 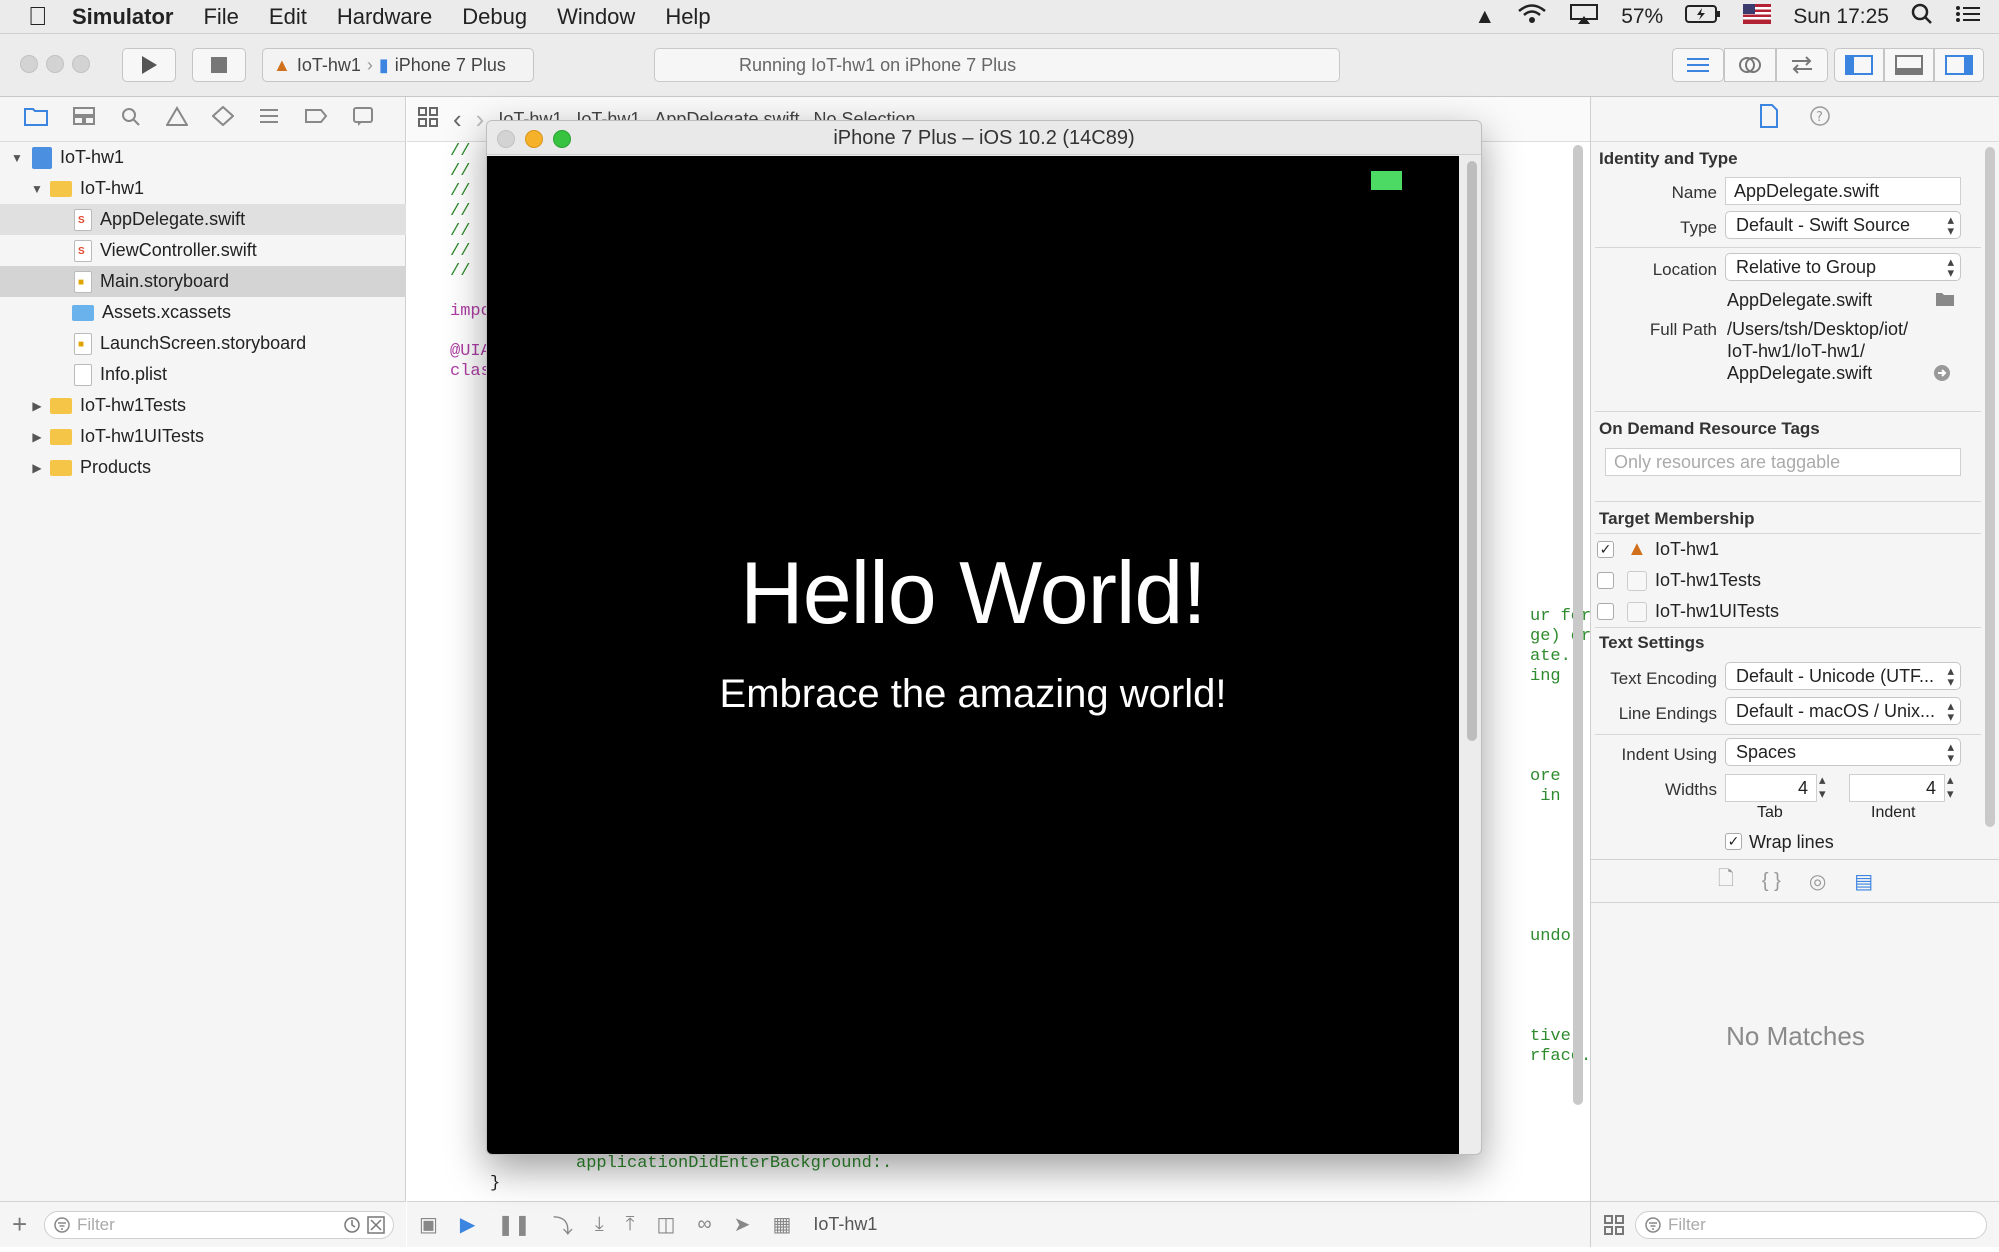 What do you see at coordinates (220, 17) in the screenshot?
I see `menu-file: File` at bounding box center [220, 17].